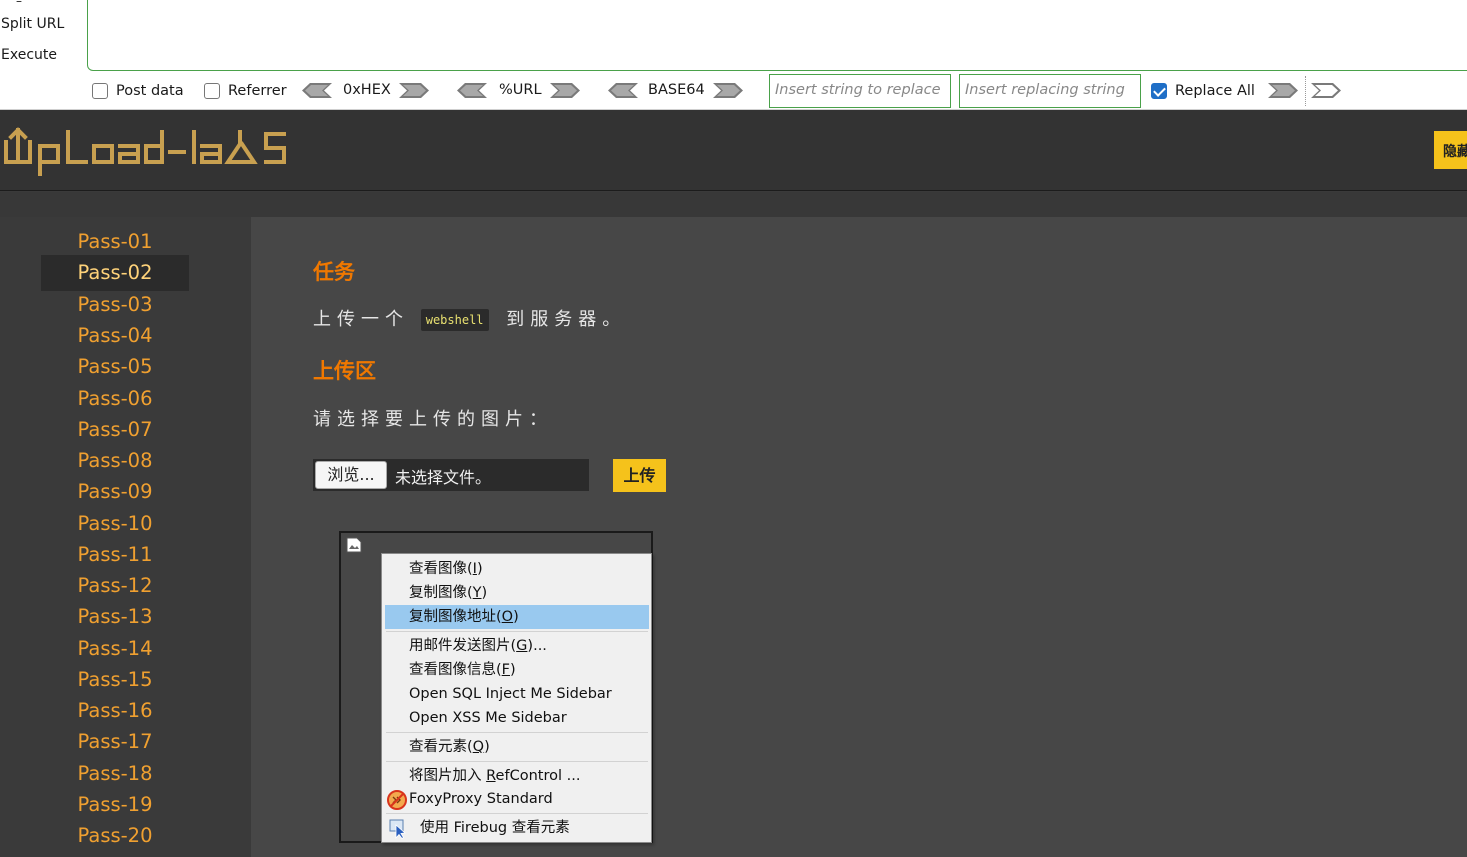 Image resolution: width=1467 pixels, height=857 pixels. What do you see at coordinates (344, 371) in the screenshot?
I see `upload-area-heading: 上传区` at bounding box center [344, 371].